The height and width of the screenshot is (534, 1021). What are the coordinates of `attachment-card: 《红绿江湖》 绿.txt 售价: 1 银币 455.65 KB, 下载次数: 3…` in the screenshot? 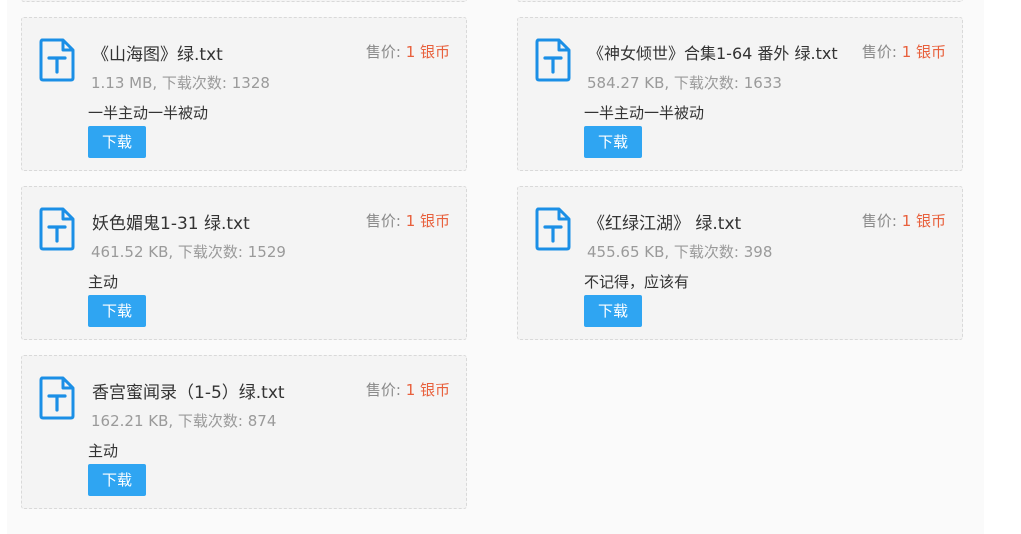 It's located at (740, 263).